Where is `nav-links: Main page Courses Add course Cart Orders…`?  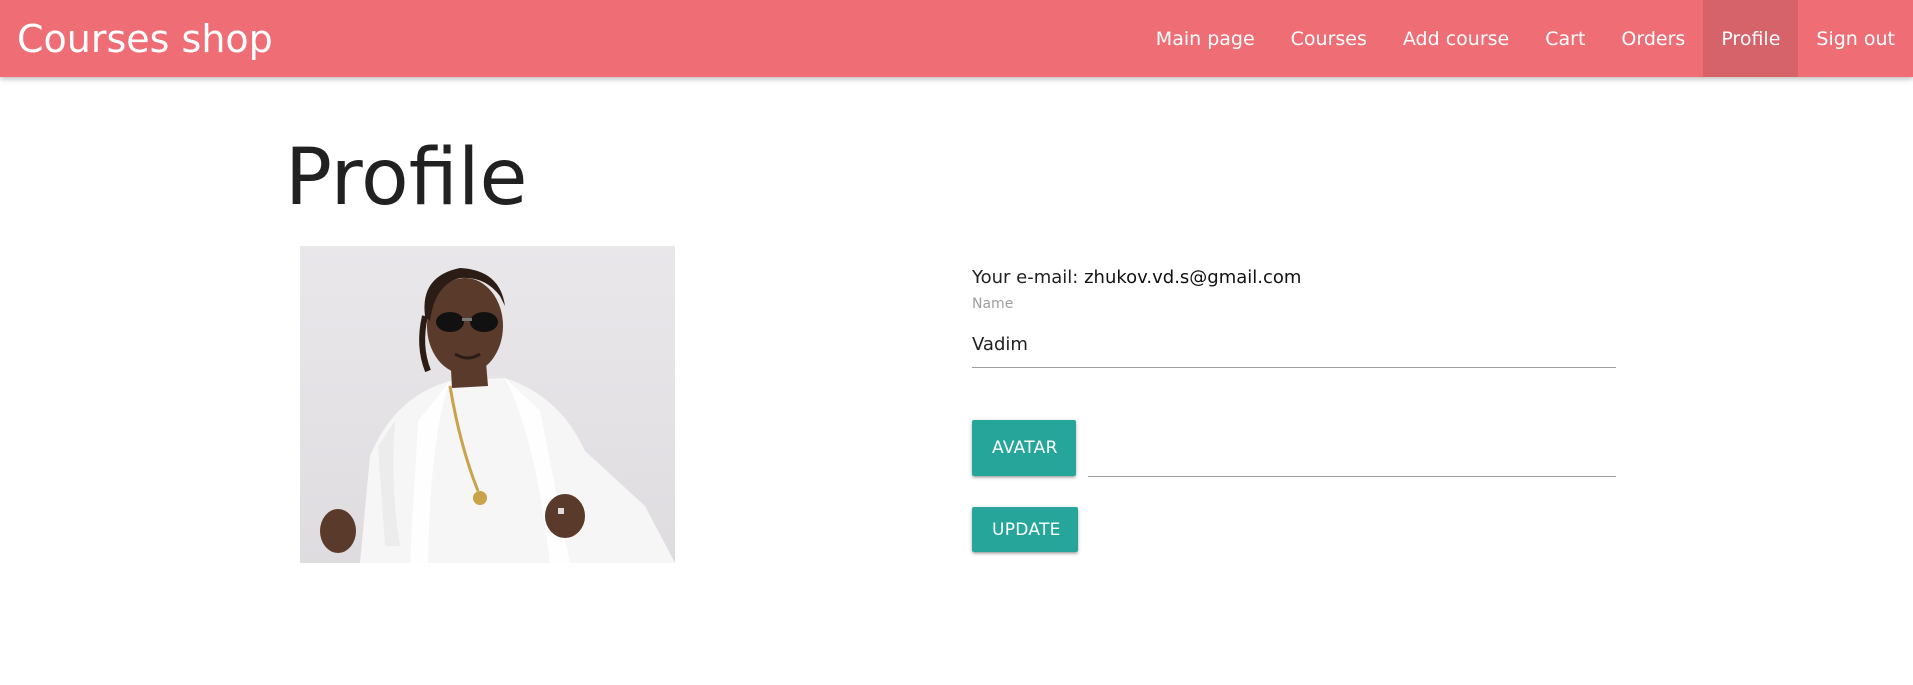
nav-links: Main page Courses Add course Cart Orders… is located at coordinates (1525, 38).